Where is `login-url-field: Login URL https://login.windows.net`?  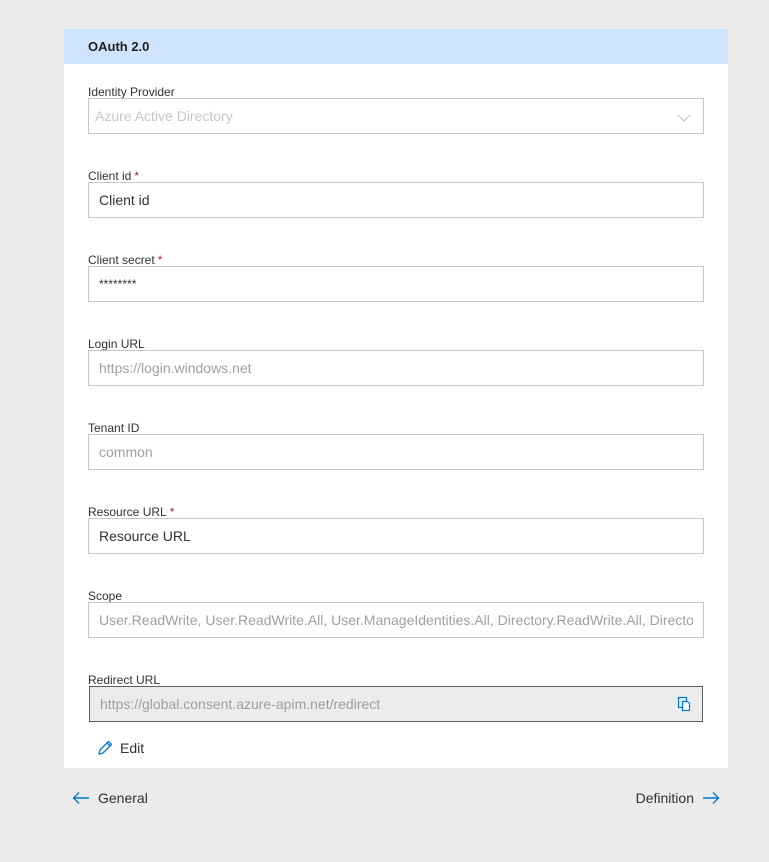 login-url-field: Login URL https://login.windows.net is located at coordinates (396, 361).